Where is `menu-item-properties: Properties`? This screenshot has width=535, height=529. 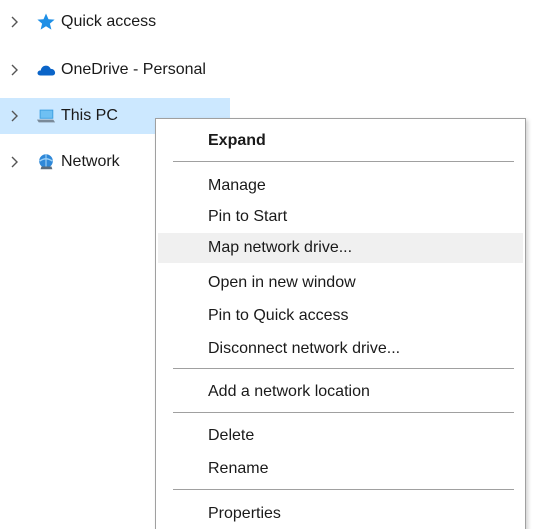 menu-item-properties: Properties is located at coordinates (340, 514).